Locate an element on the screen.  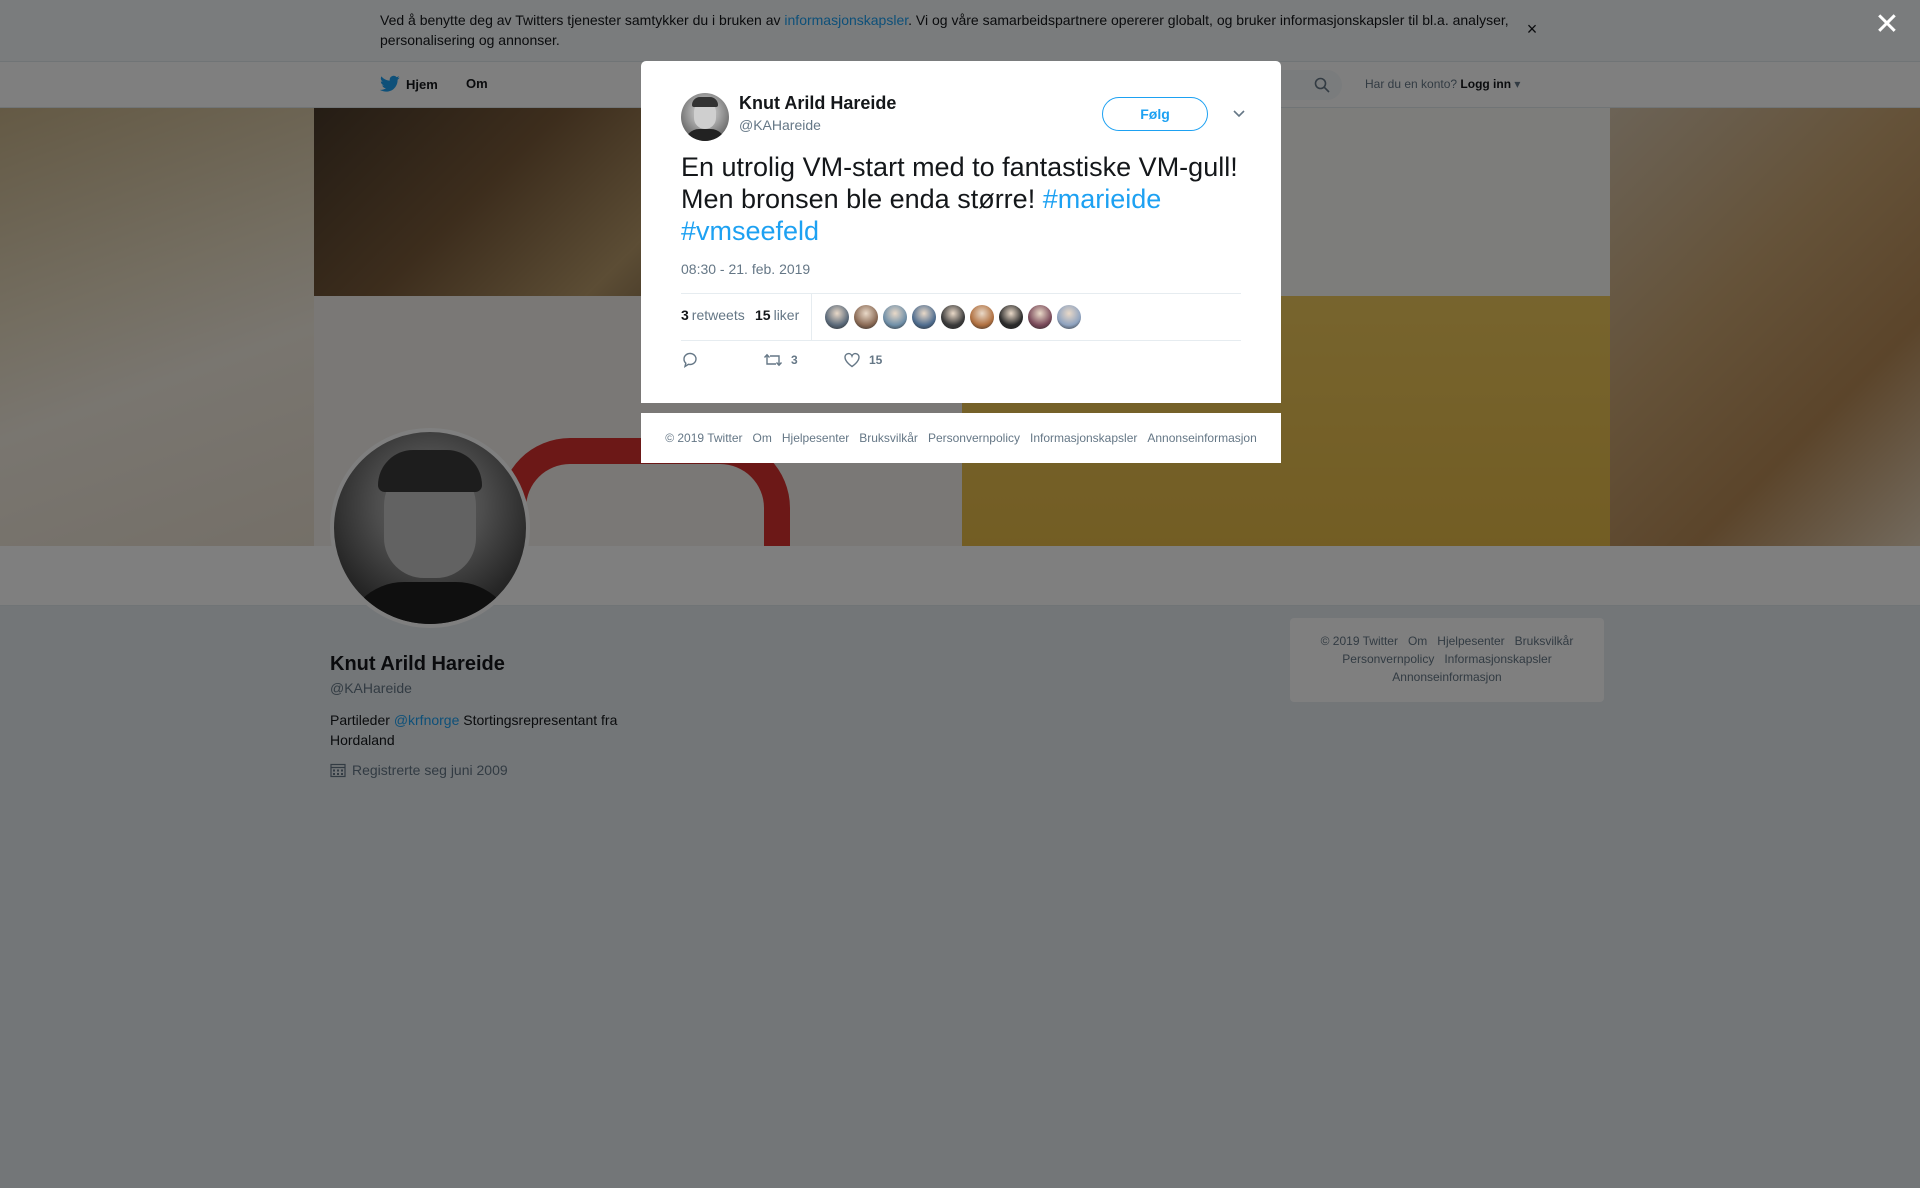
footer-copyright: © 2019 Twitter is located at coordinates (704, 438).